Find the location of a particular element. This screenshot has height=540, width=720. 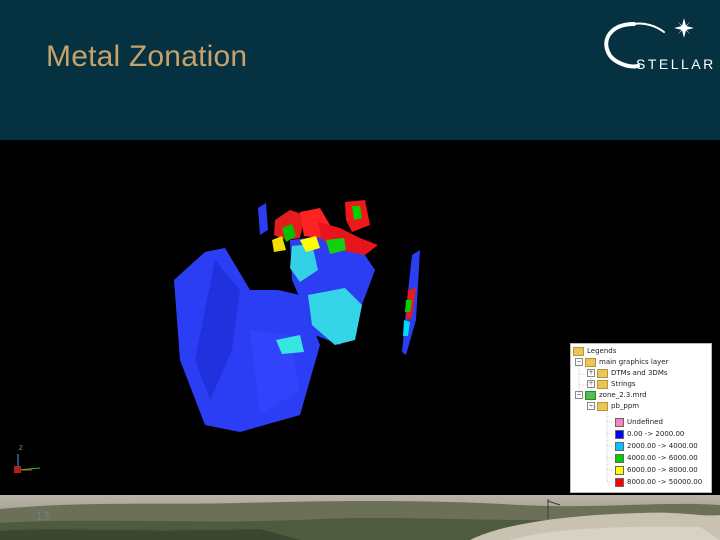

landscape-image is located at coordinates (360, 517).